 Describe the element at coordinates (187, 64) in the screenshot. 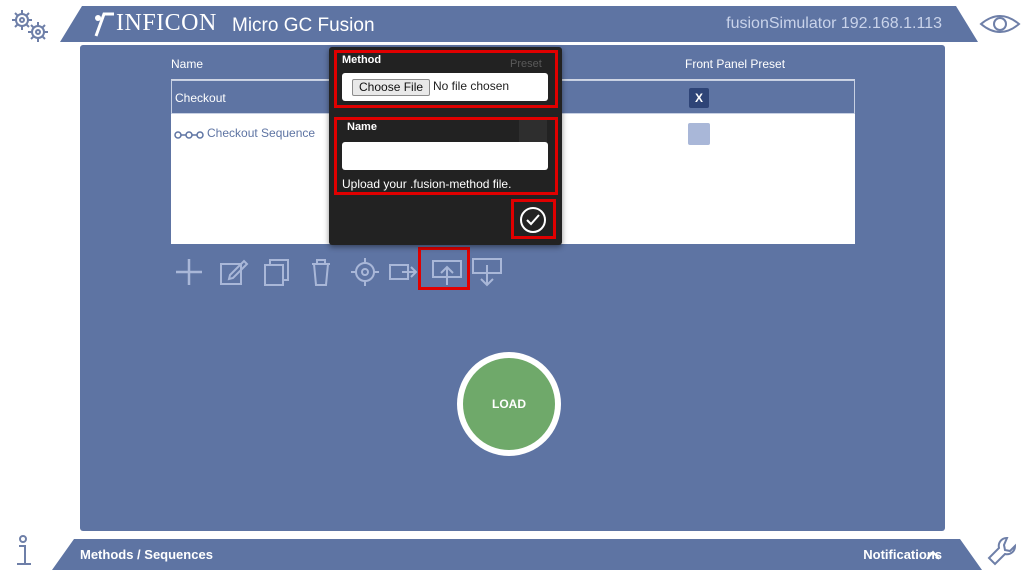

I see `column-header-name: Name` at that location.